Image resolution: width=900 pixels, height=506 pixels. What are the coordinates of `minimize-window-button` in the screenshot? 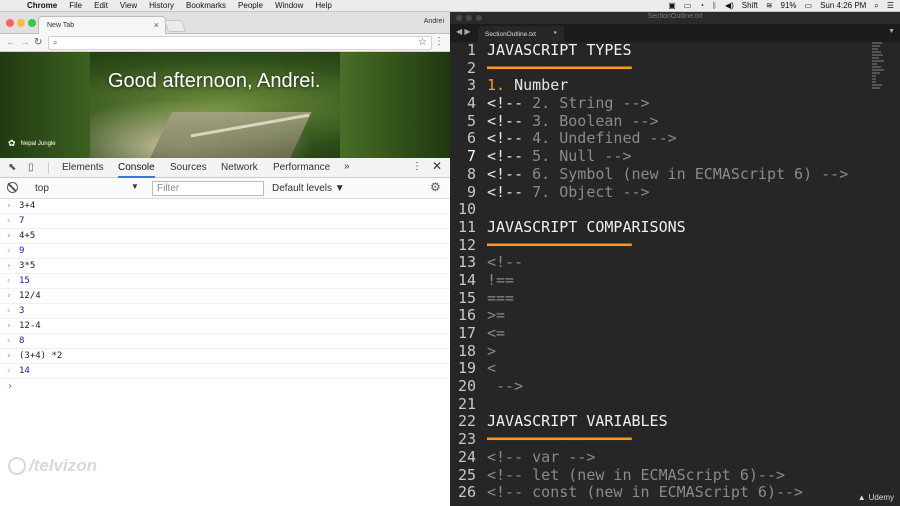 It's located at (21, 23).